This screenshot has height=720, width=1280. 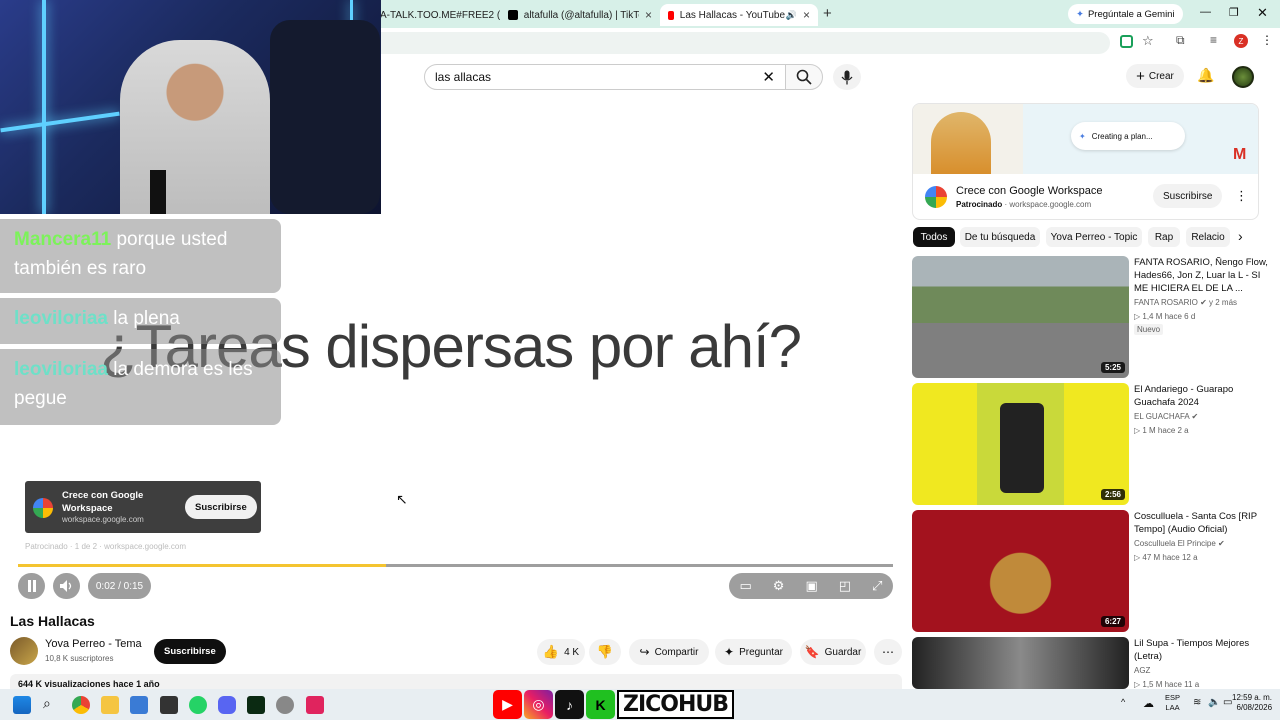 I want to click on chevron-right-icon: ›, so click(x=1240, y=236).